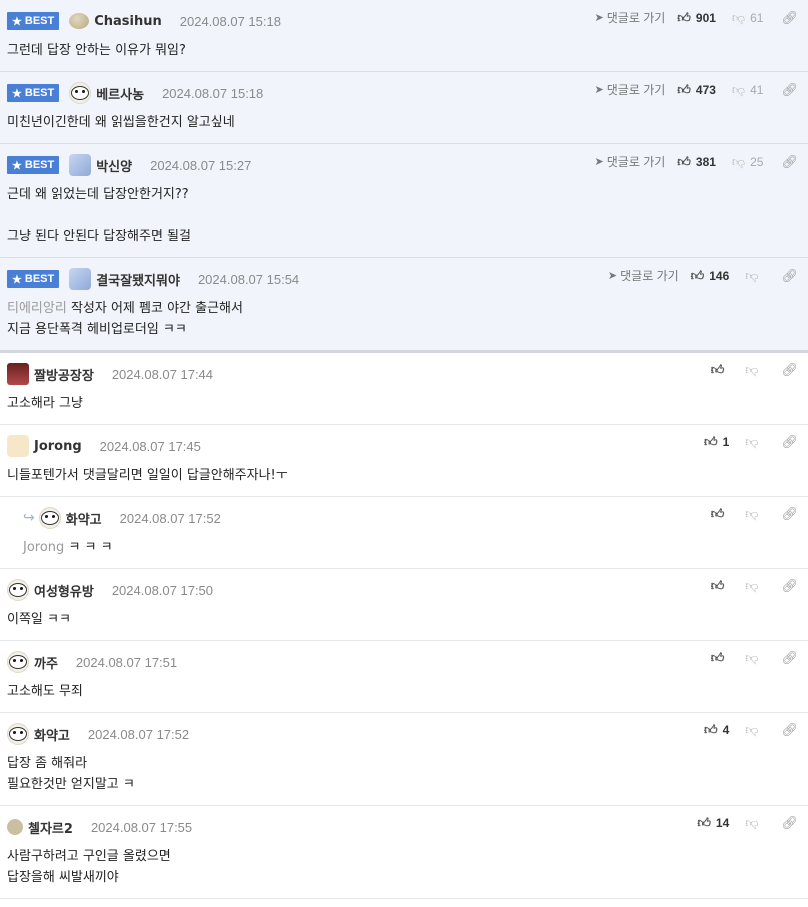 Image resolution: width=808 pixels, height=907 pixels. Describe the element at coordinates (403, 877) in the screenshot. I see `comment-line: 답장을해 씨발새끼야` at that location.